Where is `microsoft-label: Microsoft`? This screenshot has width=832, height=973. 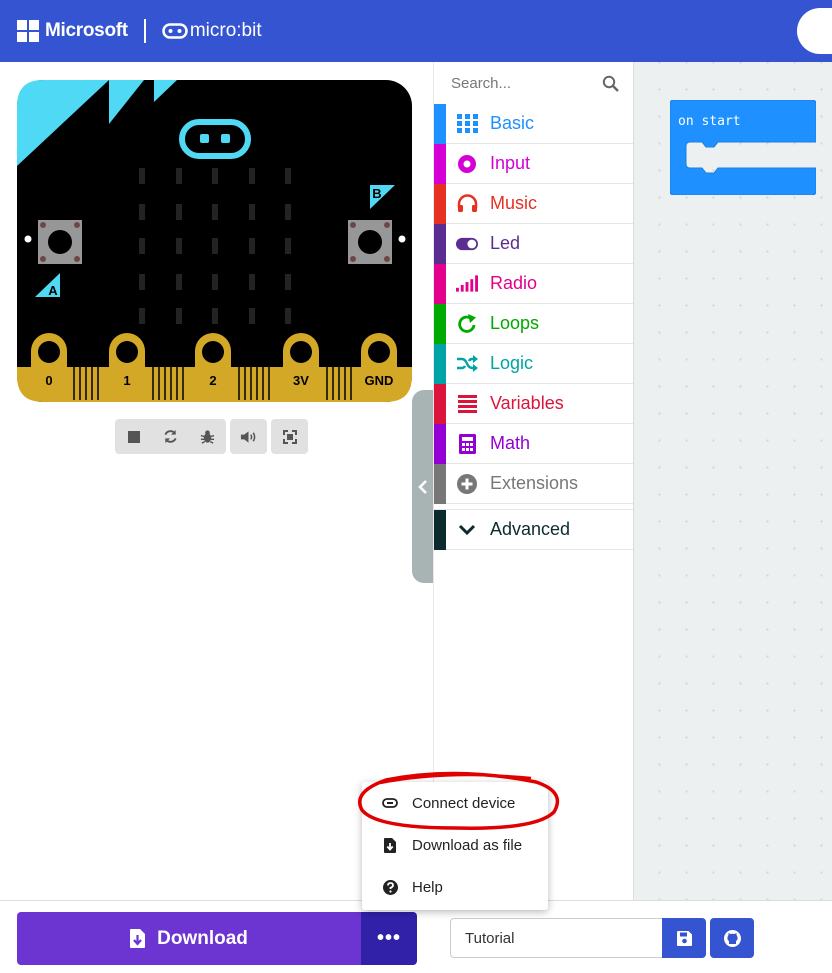
microsoft-label: Microsoft is located at coordinates (86, 30).